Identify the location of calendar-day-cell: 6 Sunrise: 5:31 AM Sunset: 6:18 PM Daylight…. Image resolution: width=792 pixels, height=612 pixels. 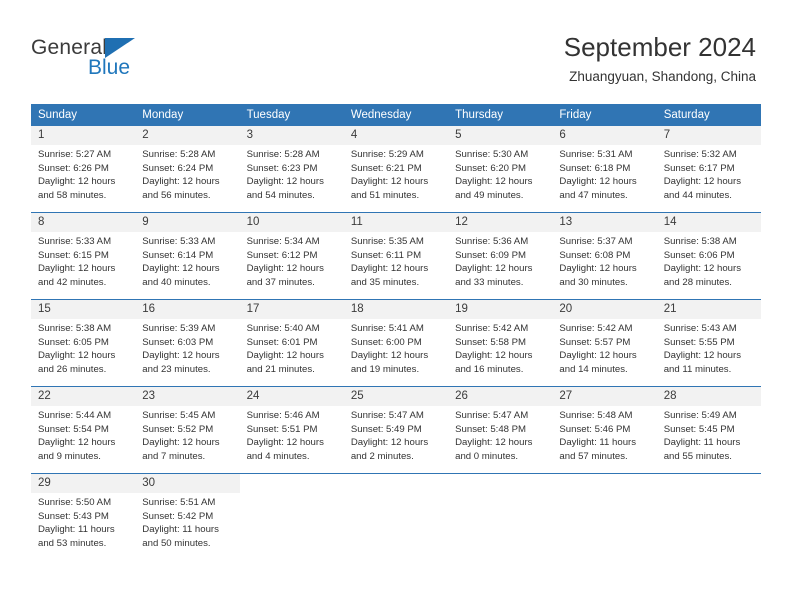
(604, 169).